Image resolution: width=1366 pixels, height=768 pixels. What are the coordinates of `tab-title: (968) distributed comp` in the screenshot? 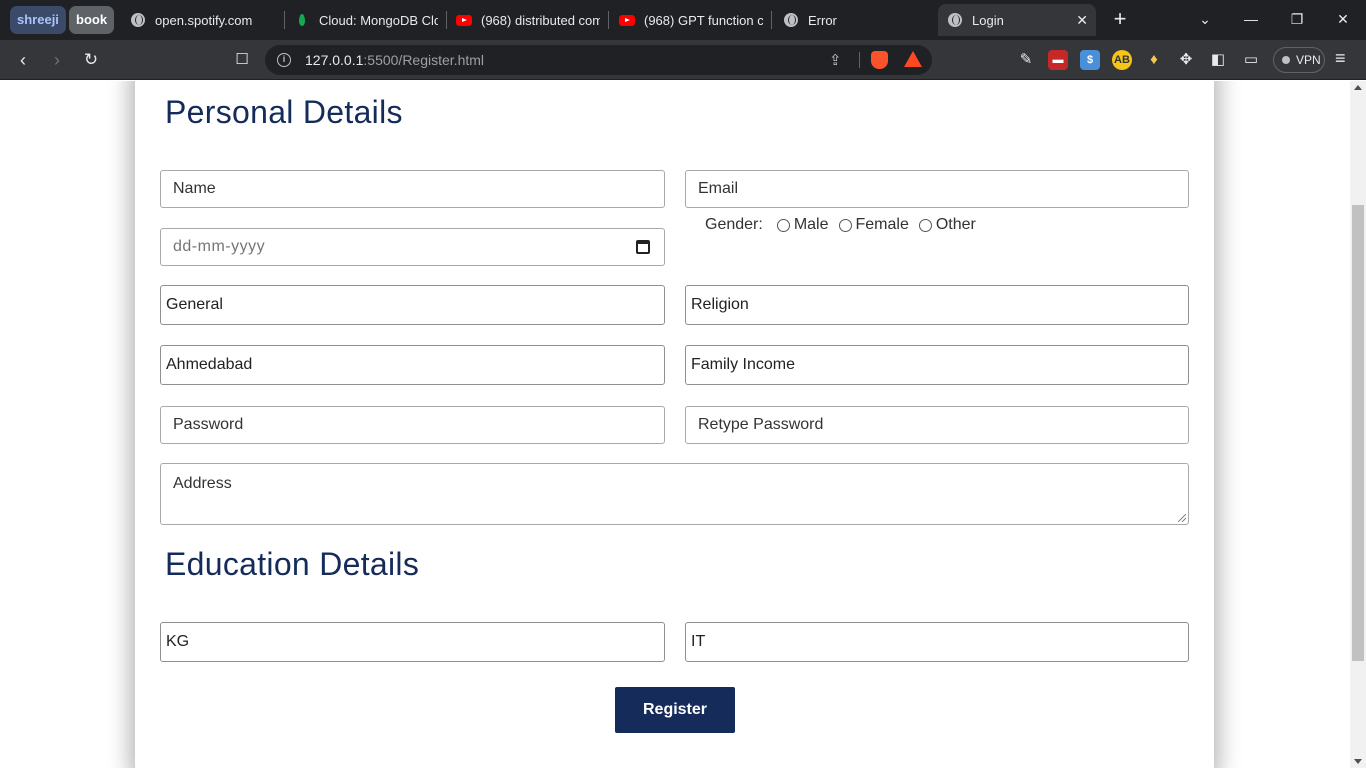 It's located at (540, 20).